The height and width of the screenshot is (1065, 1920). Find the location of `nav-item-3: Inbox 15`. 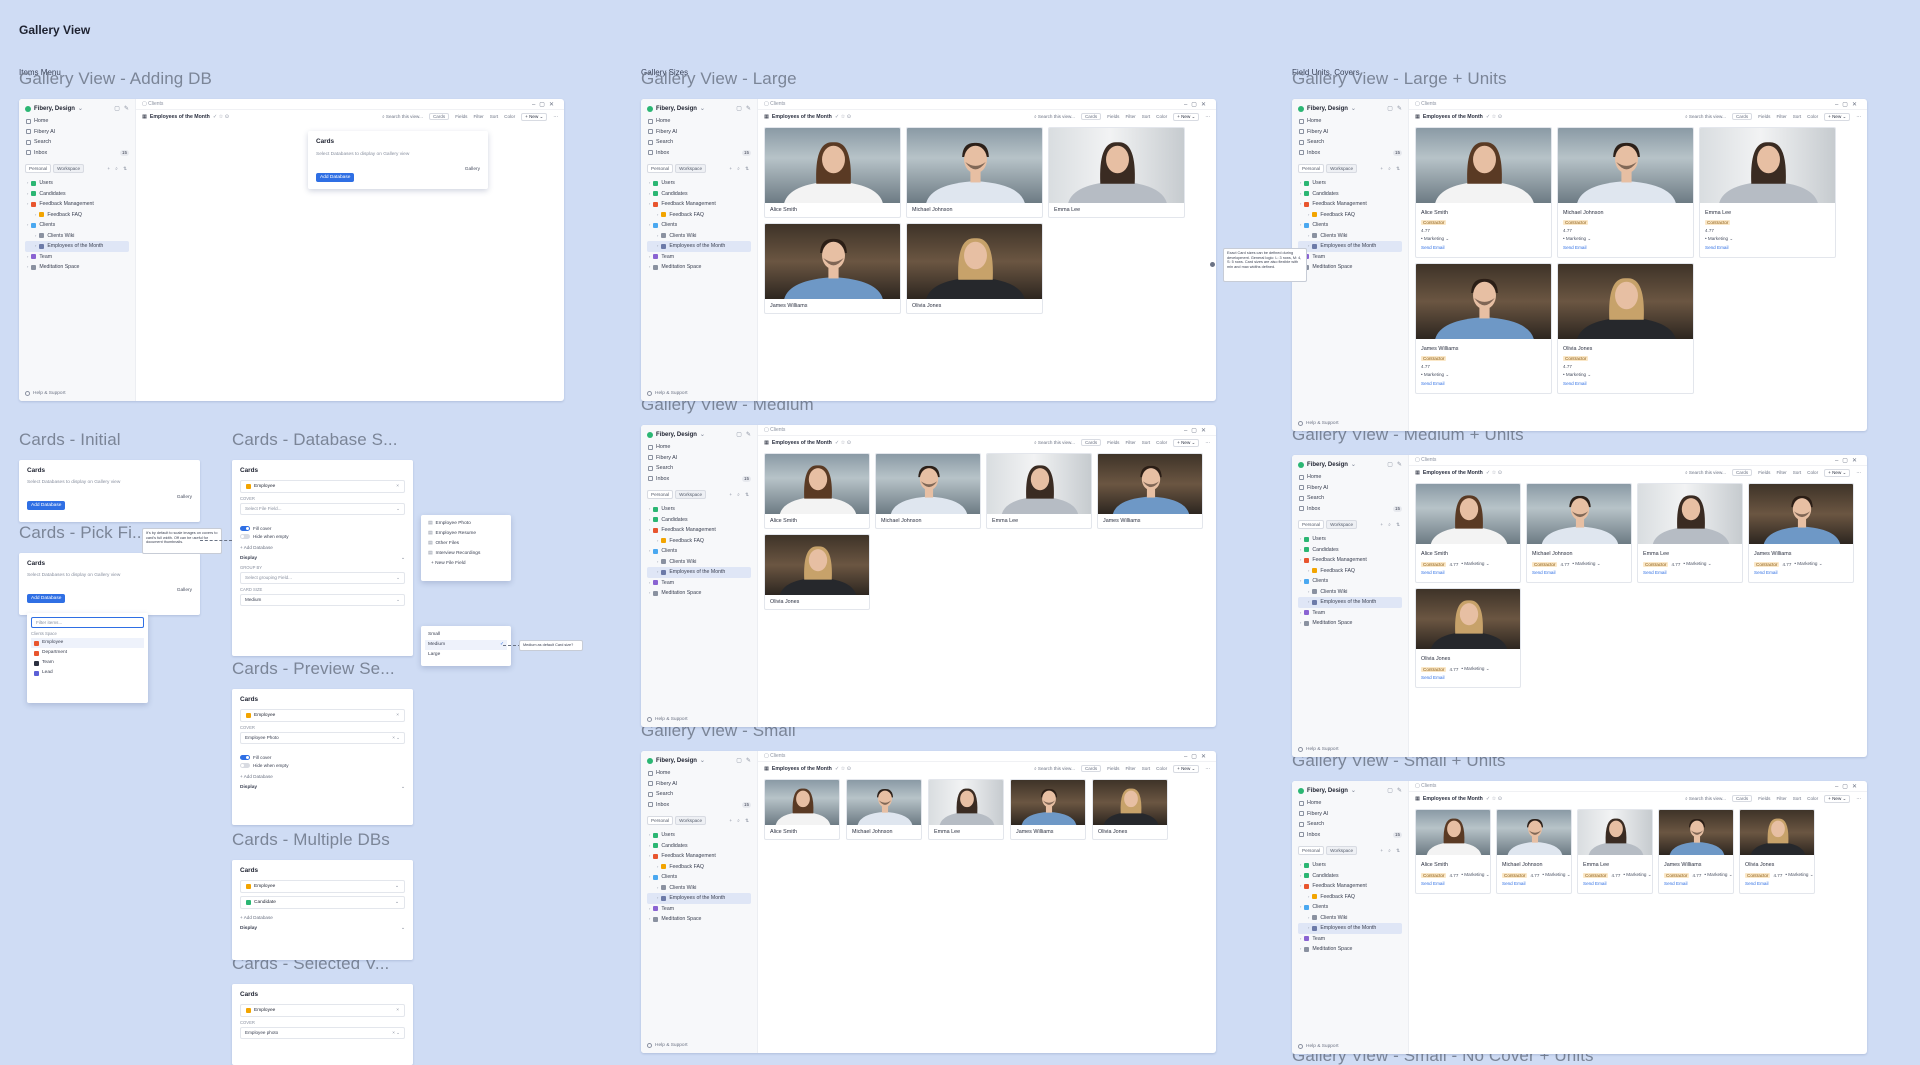

nav-item-3: Inbox 15 is located at coordinates (699, 805).